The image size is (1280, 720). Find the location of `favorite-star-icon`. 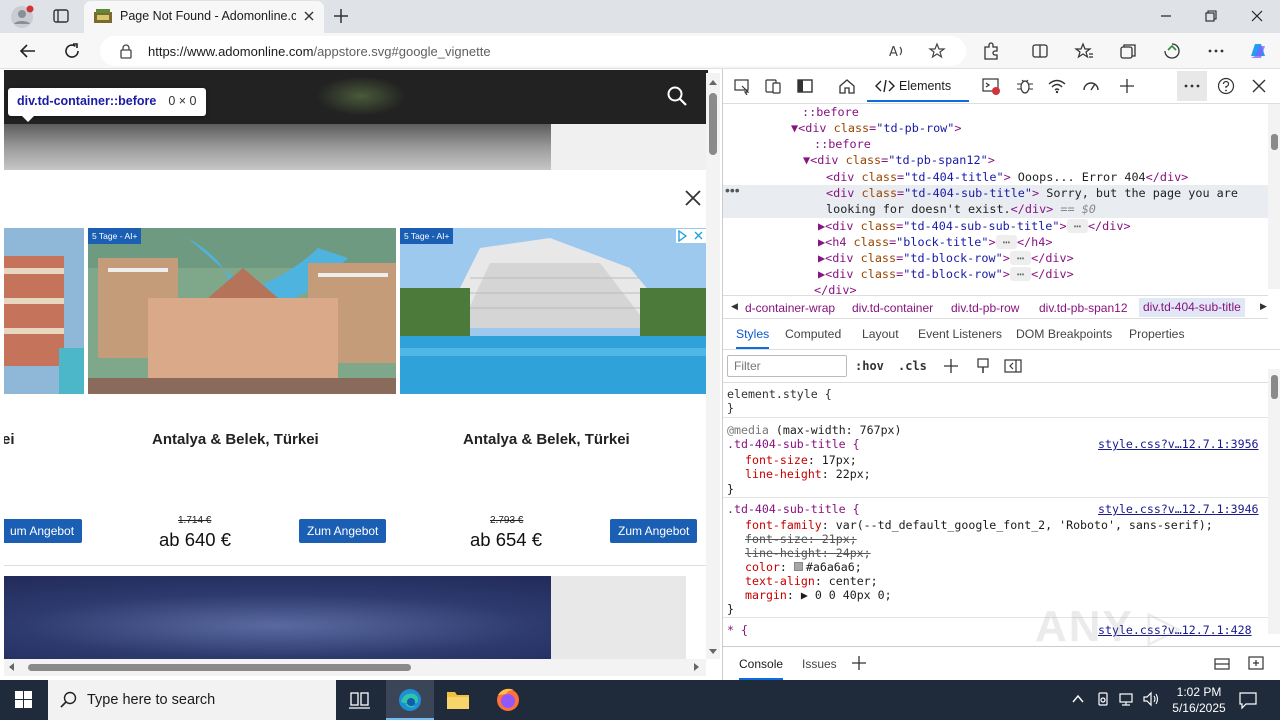

favorite-star-icon is located at coordinates (937, 51).